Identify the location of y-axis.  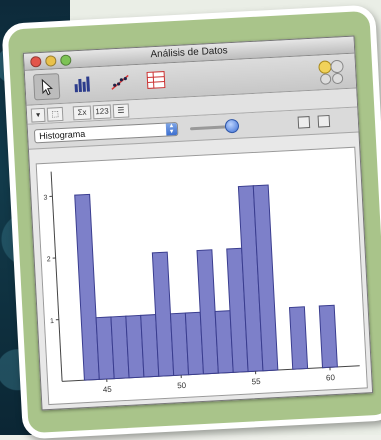
(56, 277).